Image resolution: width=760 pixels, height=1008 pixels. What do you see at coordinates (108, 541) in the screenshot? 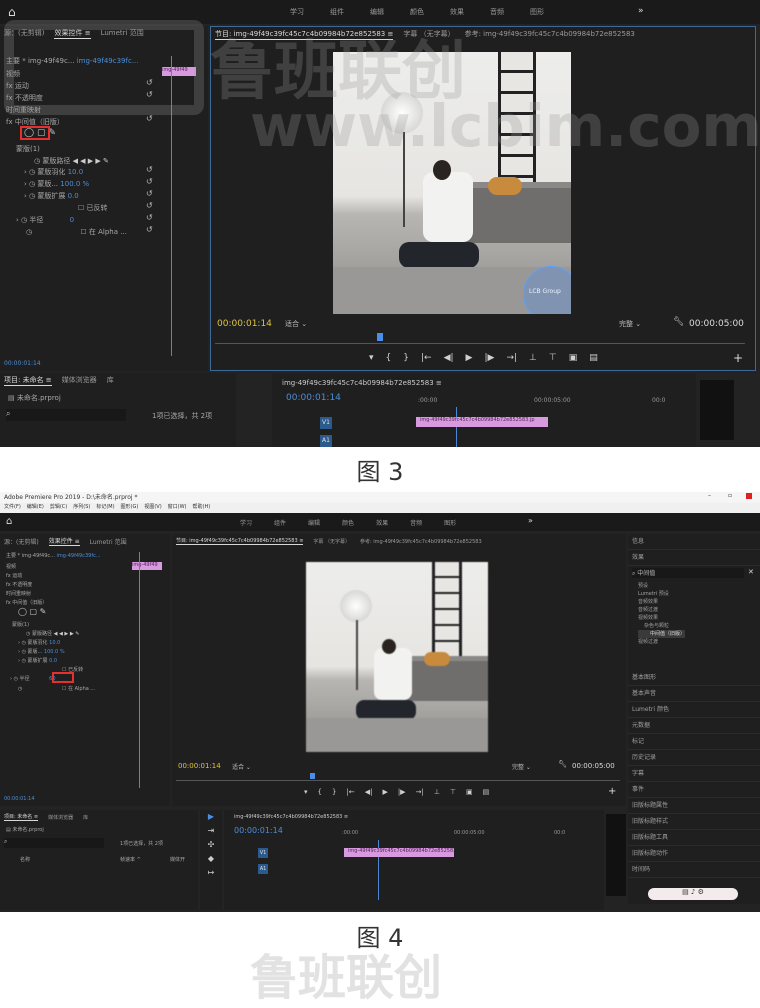
I see `tab-lumetri-scope: Lumetri 范围` at bounding box center [108, 541].